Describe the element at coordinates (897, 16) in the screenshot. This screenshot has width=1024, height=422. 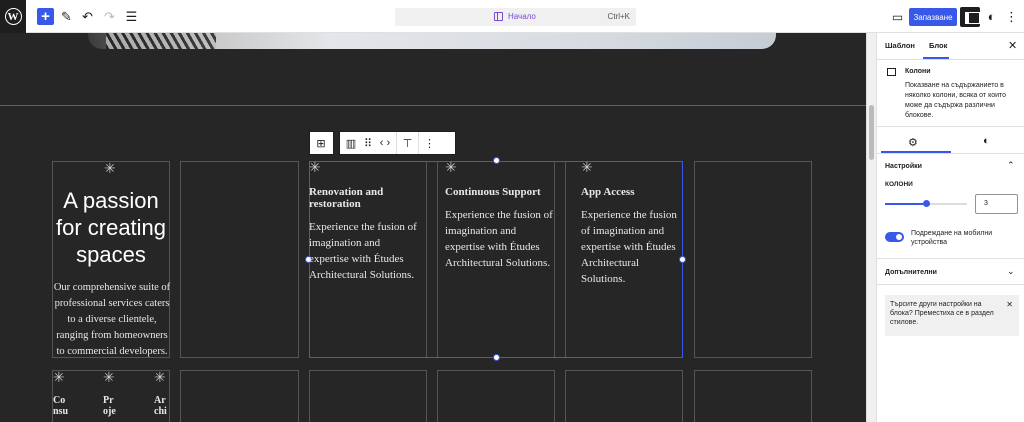
I see `preview-desktop-icon: ▭` at that location.